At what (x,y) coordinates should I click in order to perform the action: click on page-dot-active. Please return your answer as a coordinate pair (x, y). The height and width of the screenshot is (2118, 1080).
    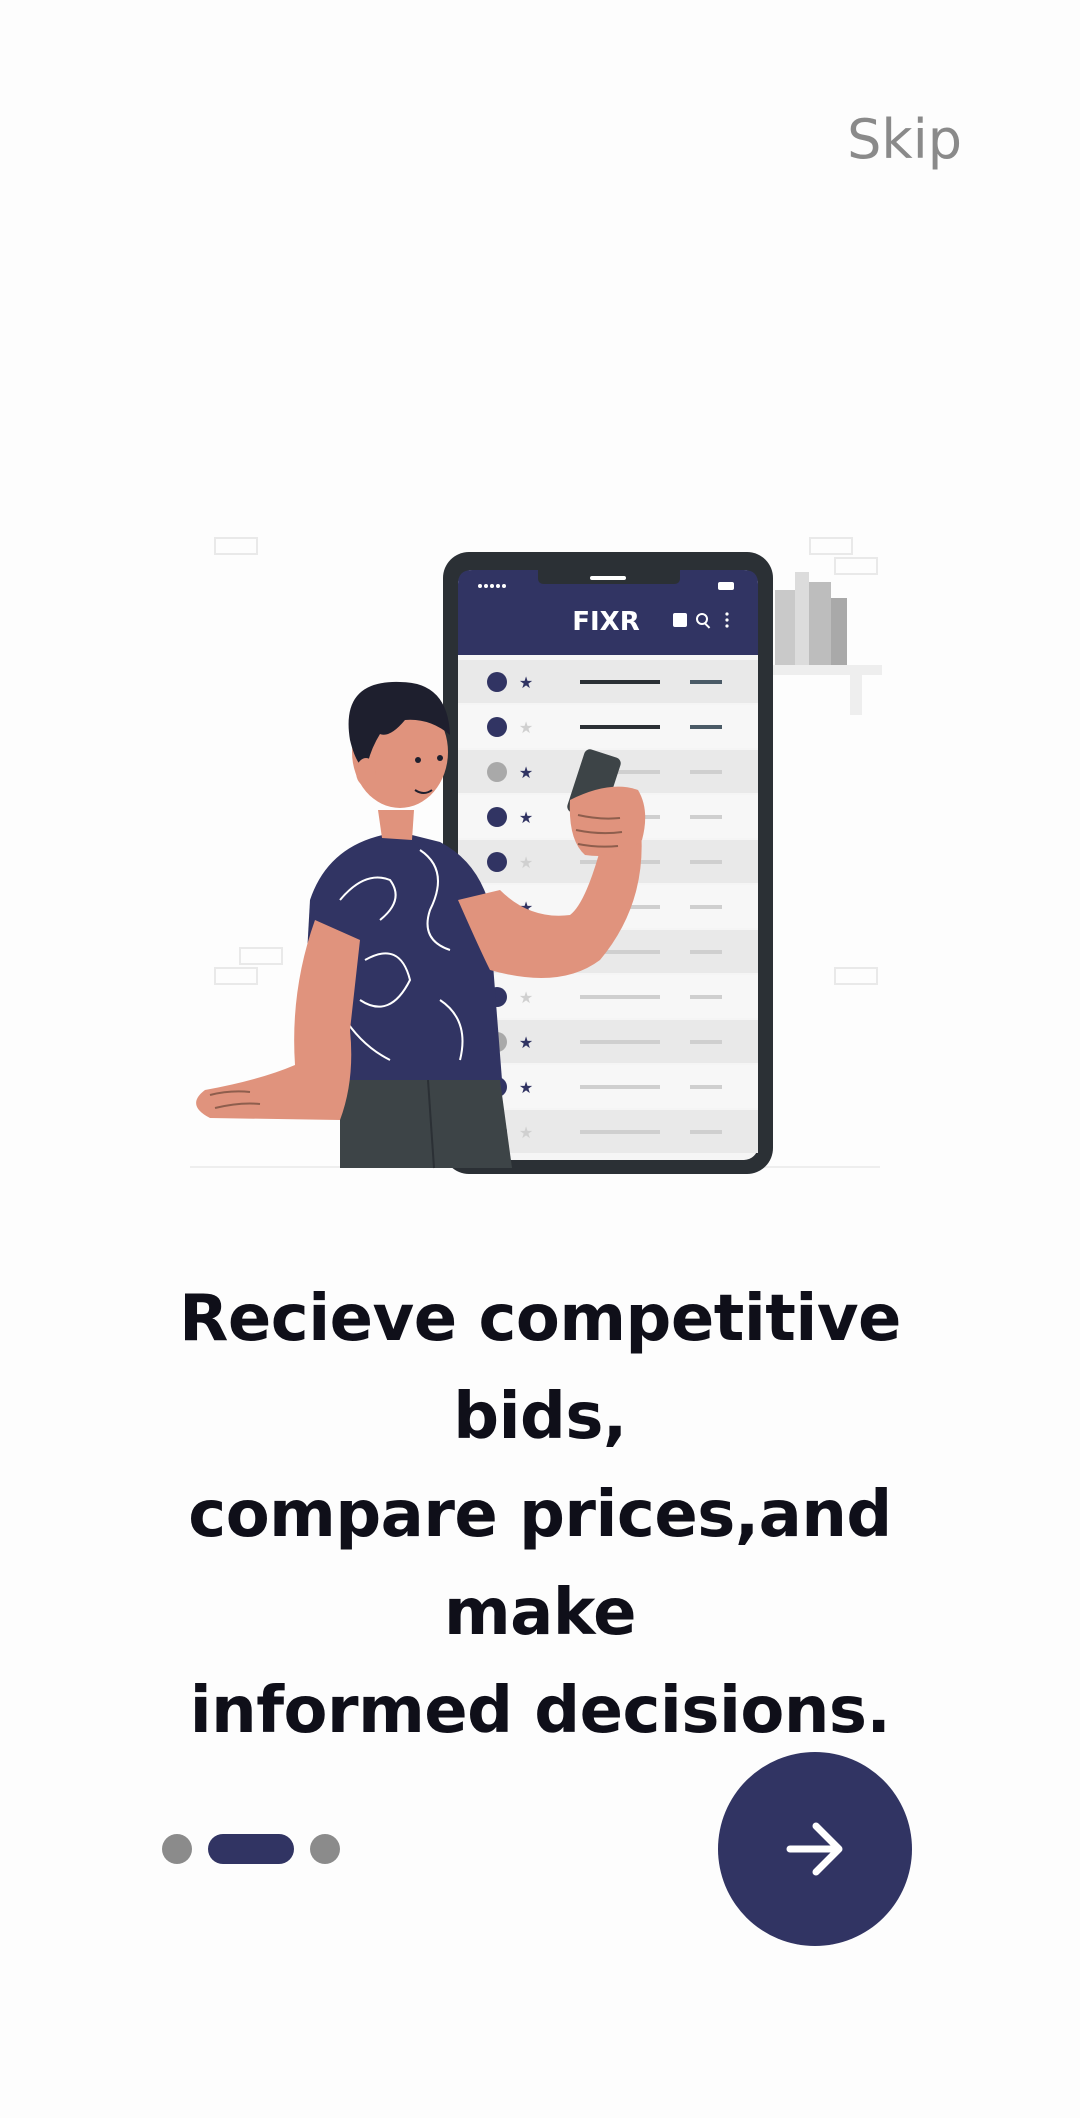
    Looking at the image, I should click on (251, 1849).